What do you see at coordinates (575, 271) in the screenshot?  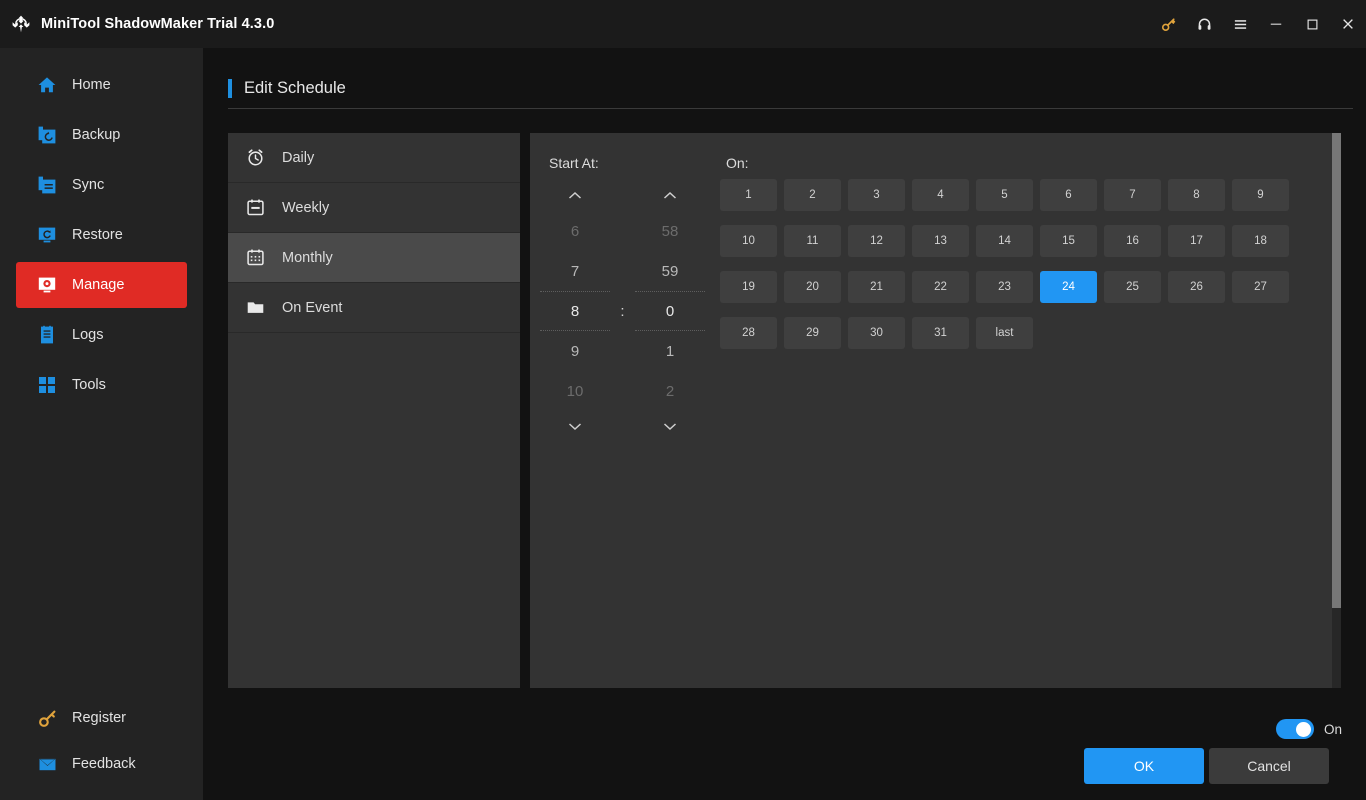 I see `hour-option: 7` at bounding box center [575, 271].